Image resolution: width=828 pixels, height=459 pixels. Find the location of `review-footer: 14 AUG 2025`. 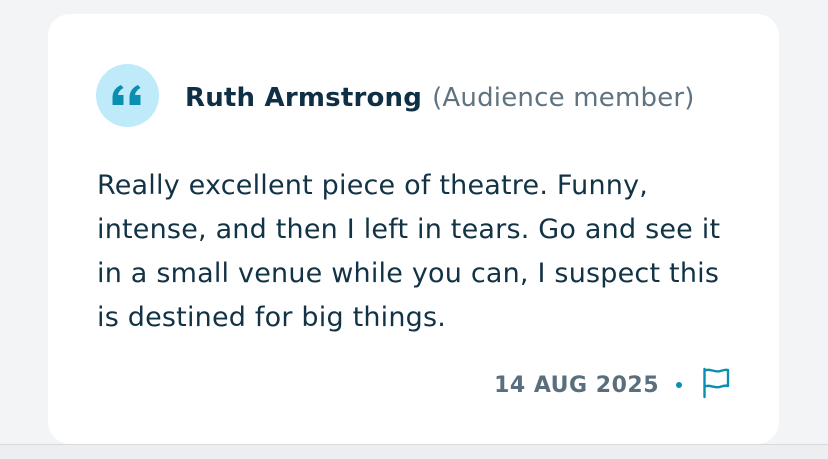

review-footer: 14 AUG 2025 is located at coordinates (613, 385).